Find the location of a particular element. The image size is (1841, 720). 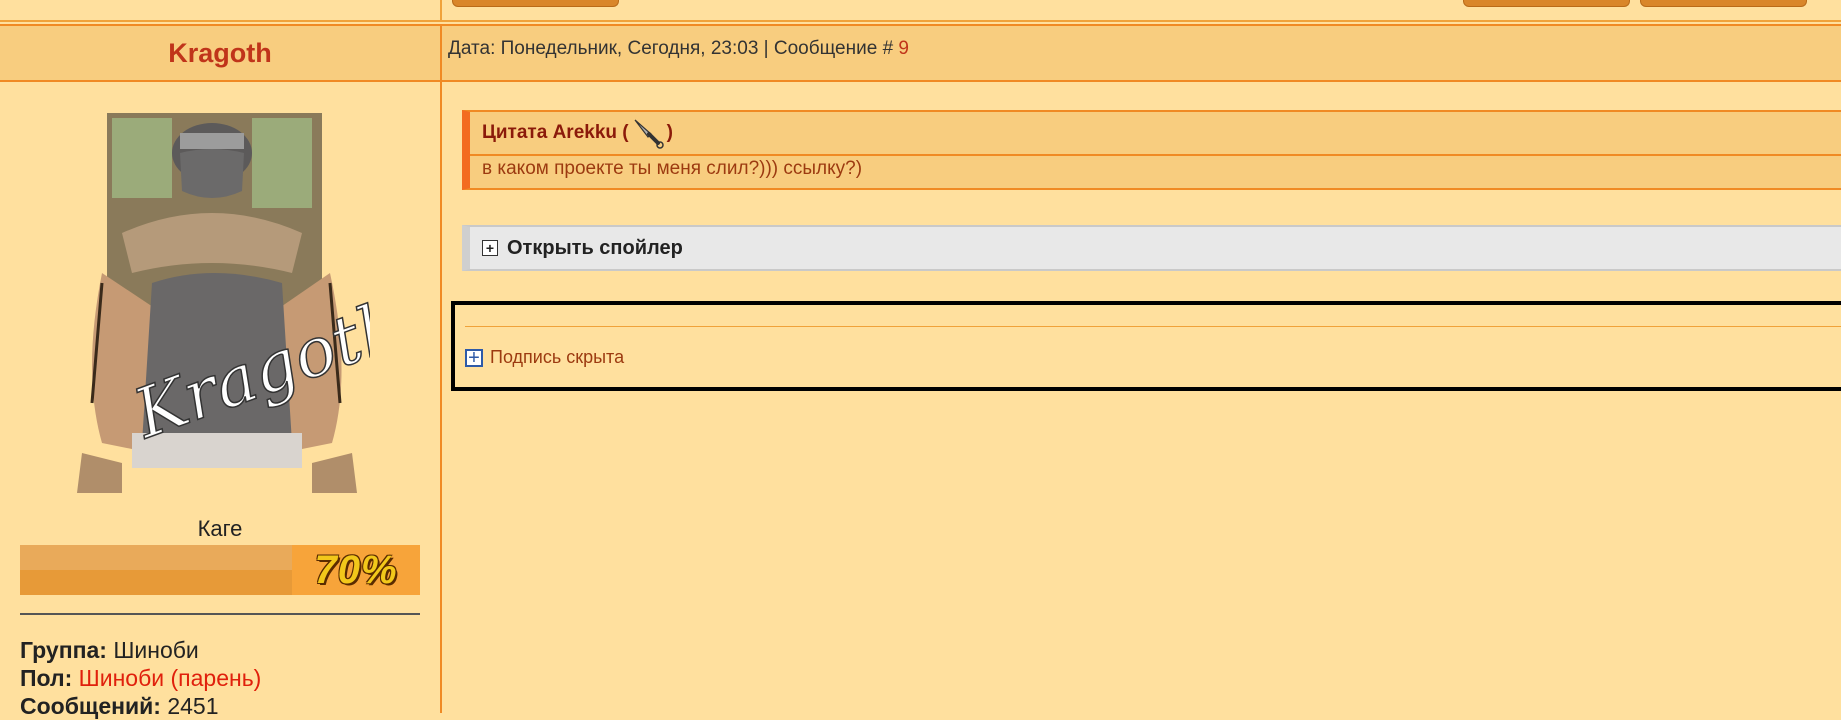

group-value: Шиноби is located at coordinates (156, 650).